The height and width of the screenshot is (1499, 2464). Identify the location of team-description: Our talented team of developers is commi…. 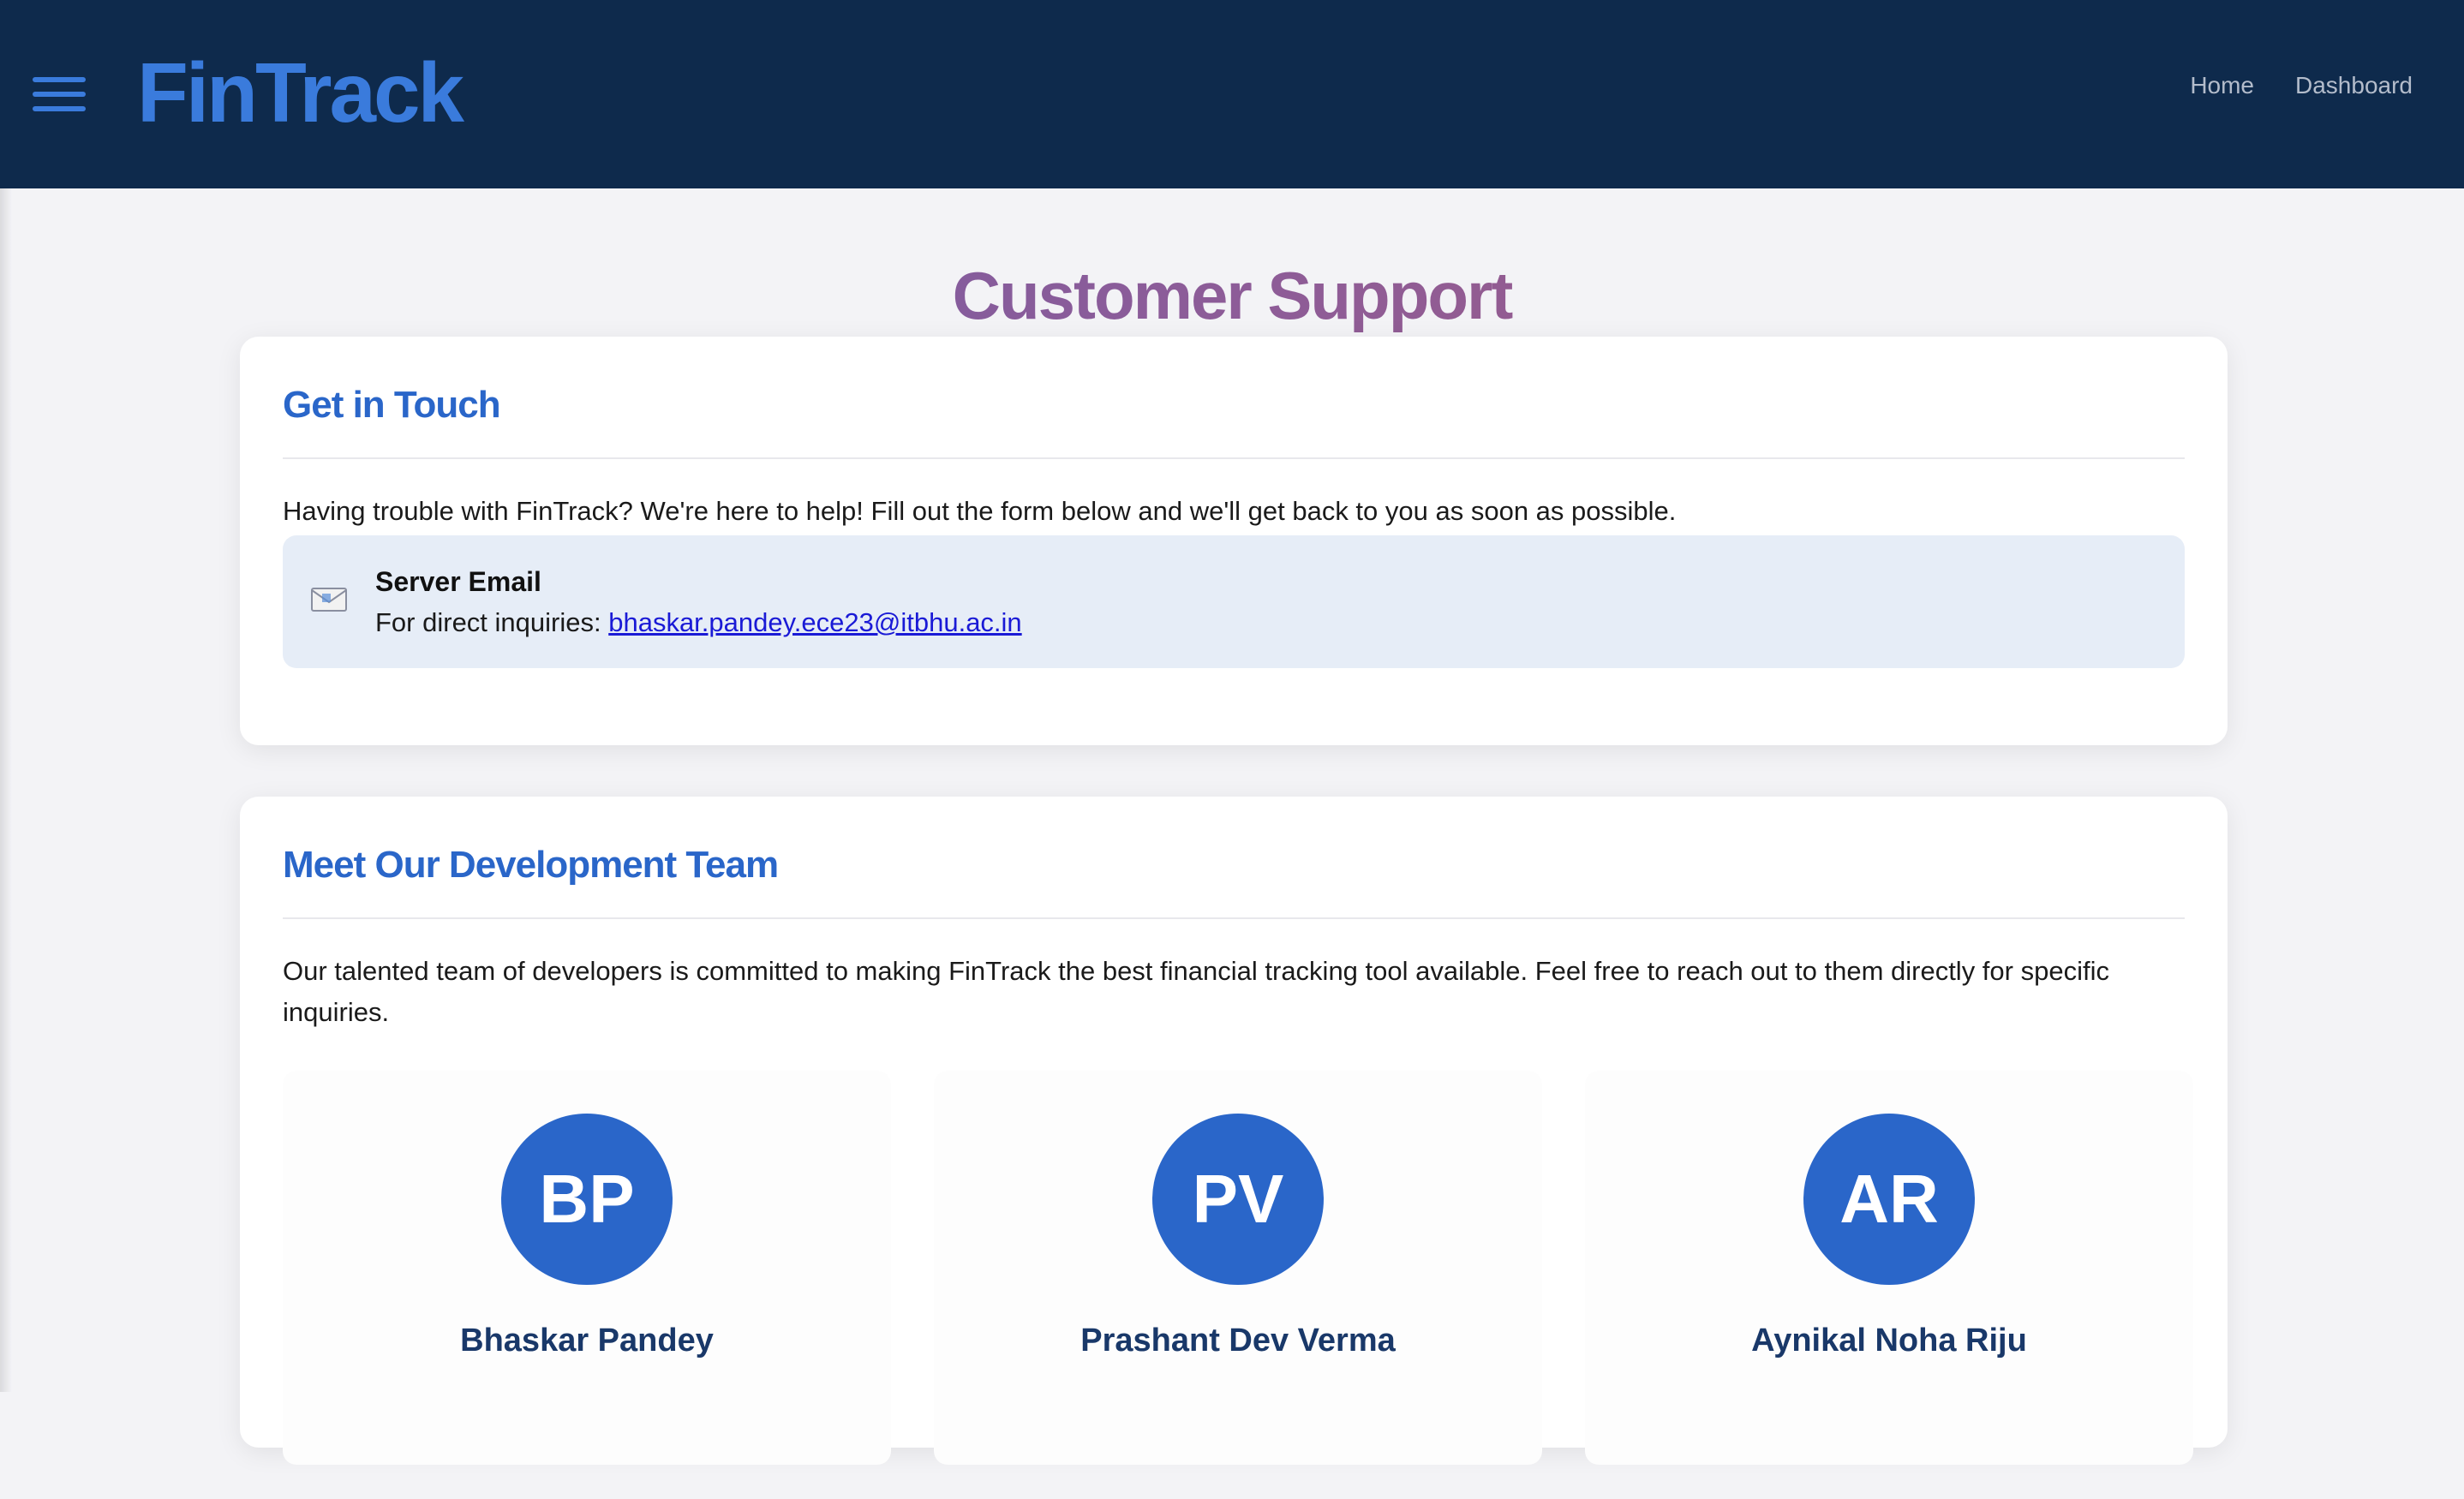
(1196, 991).